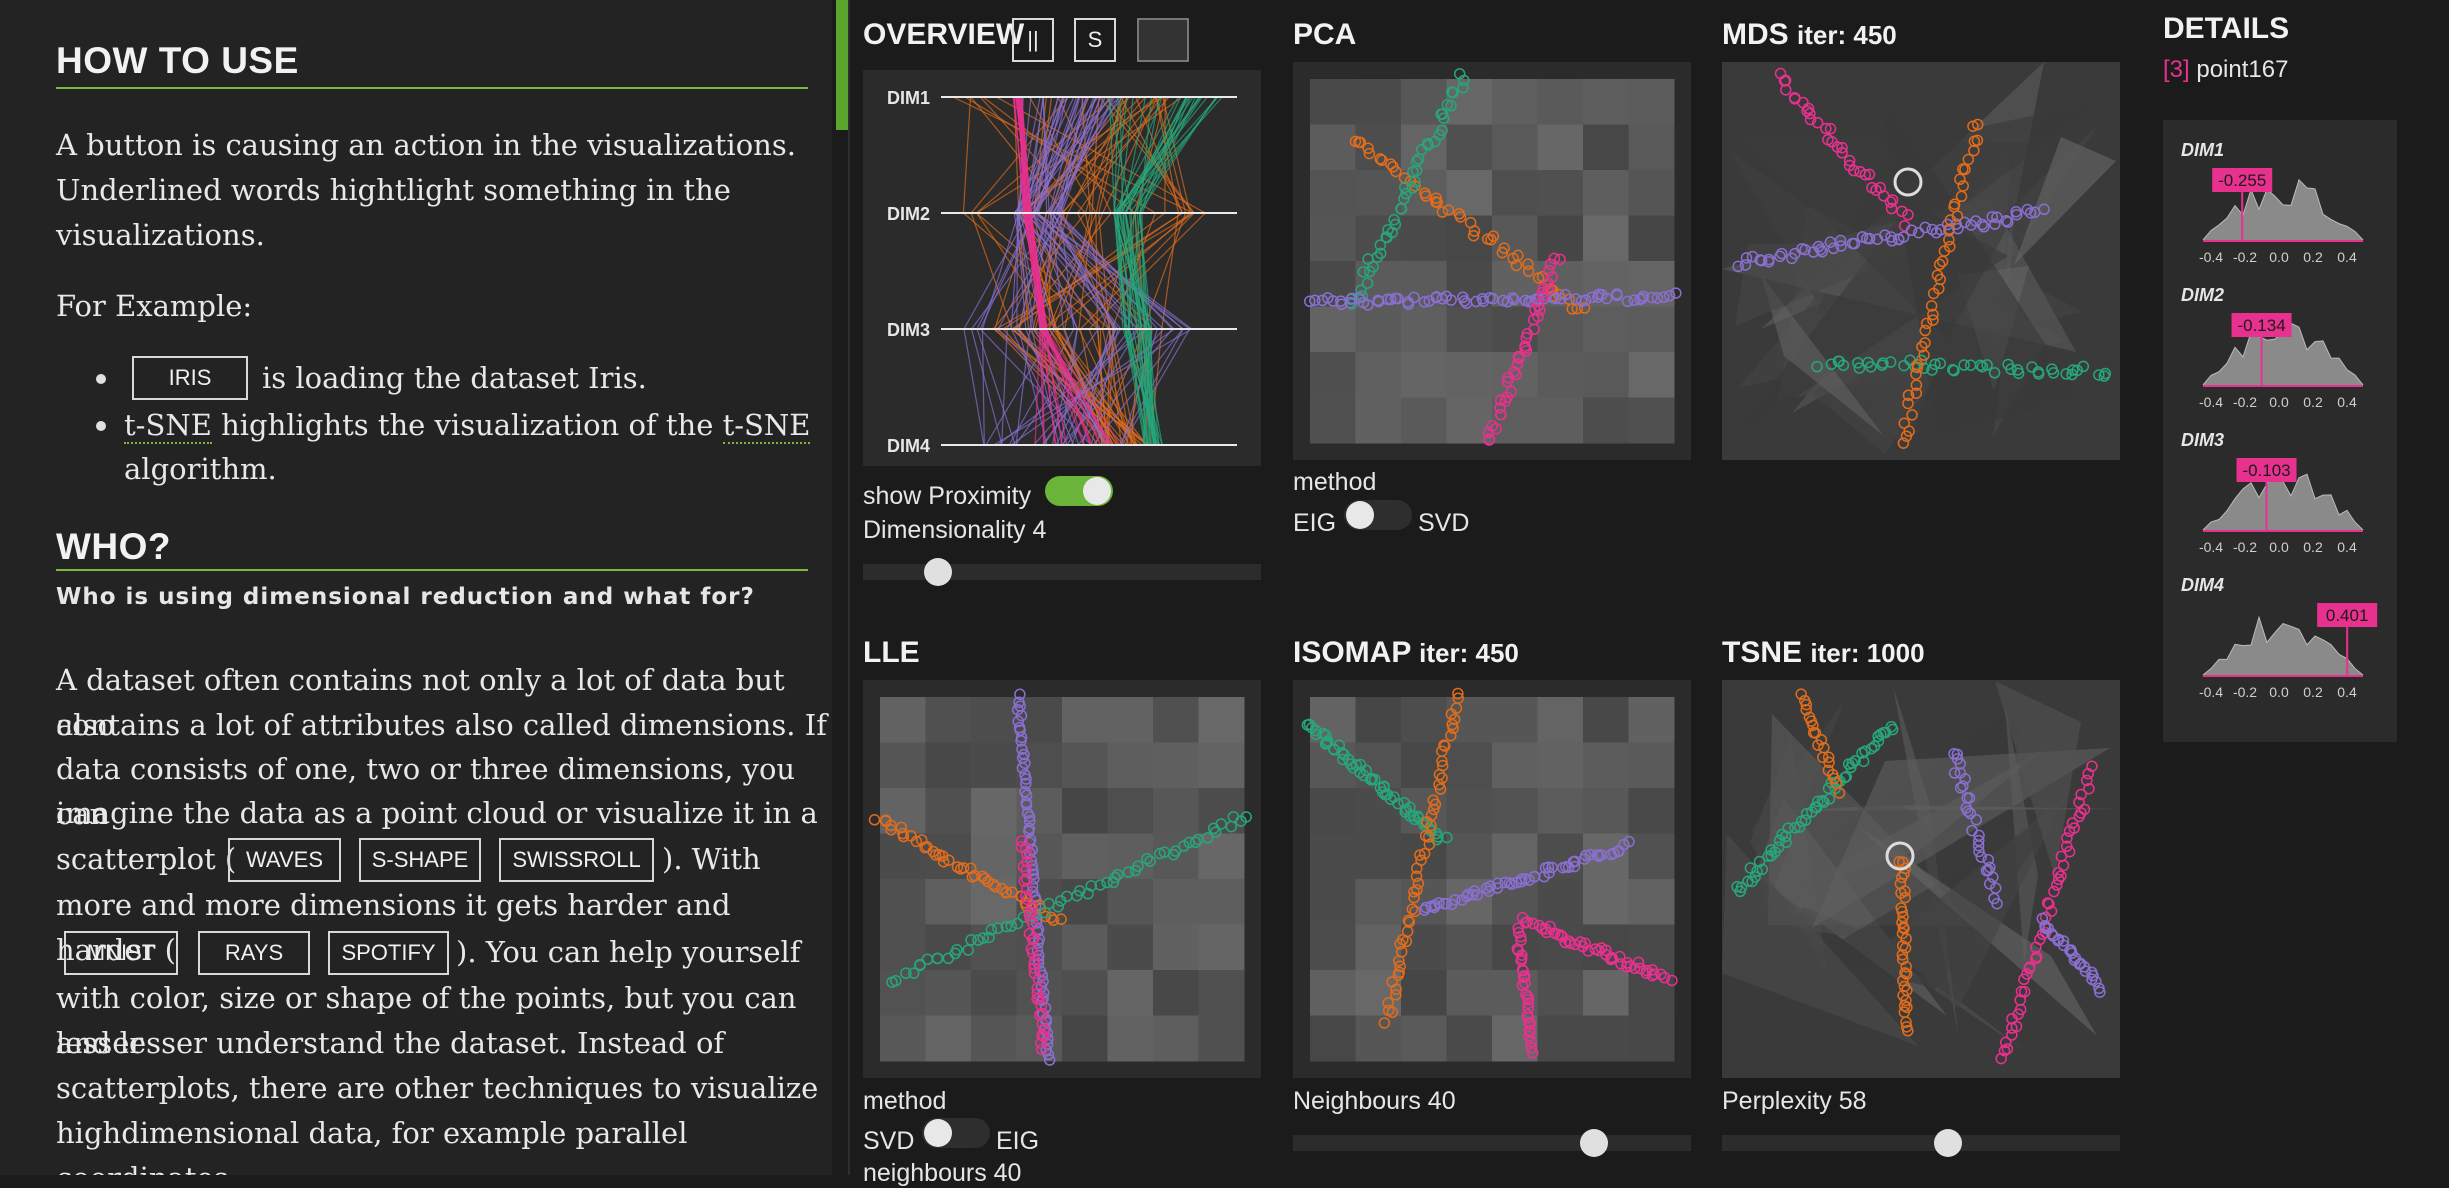 The width and height of the screenshot is (2449, 1188). Describe the element at coordinates (454, 378) in the screenshot. I see `bullet1-text: is loading the dataset Iris.` at that location.